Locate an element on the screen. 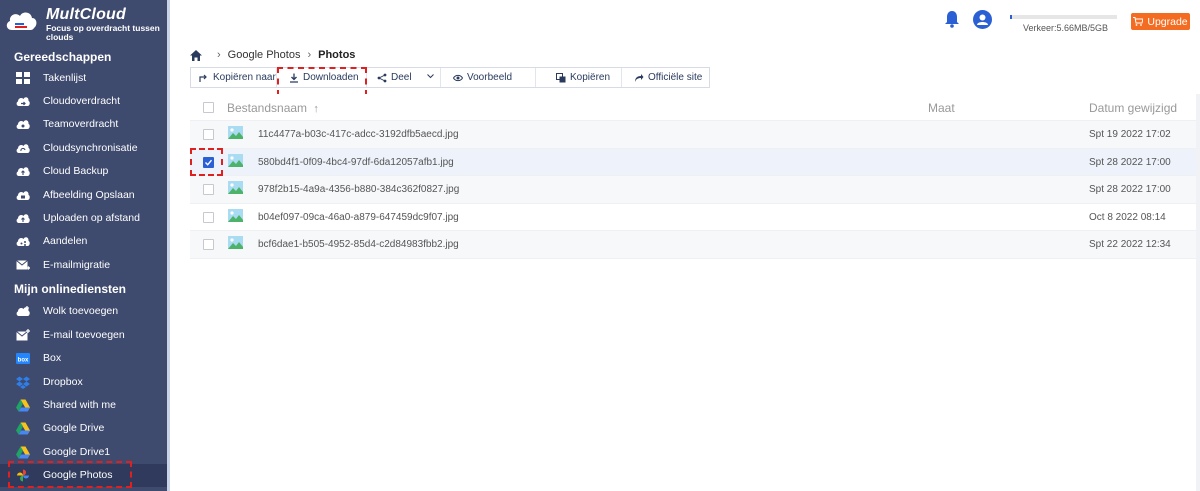  column-header-date: Datum gewijzigd is located at coordinates (1133, 108).